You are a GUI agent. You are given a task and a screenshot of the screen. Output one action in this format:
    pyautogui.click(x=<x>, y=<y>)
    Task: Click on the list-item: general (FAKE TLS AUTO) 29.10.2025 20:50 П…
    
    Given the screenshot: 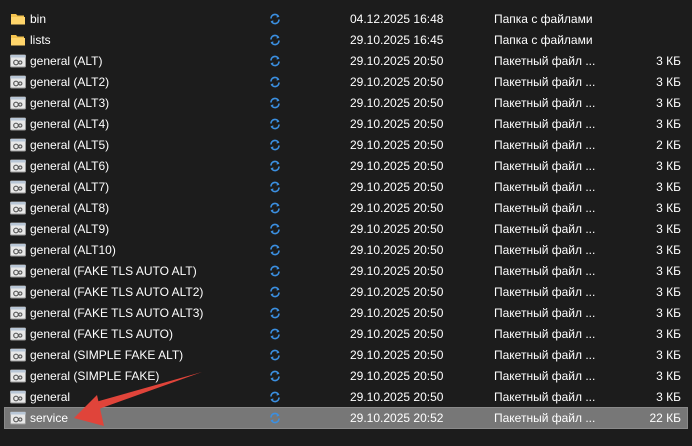 What is the action you would take?
    pyautogui.click(x=346, y=334)
    